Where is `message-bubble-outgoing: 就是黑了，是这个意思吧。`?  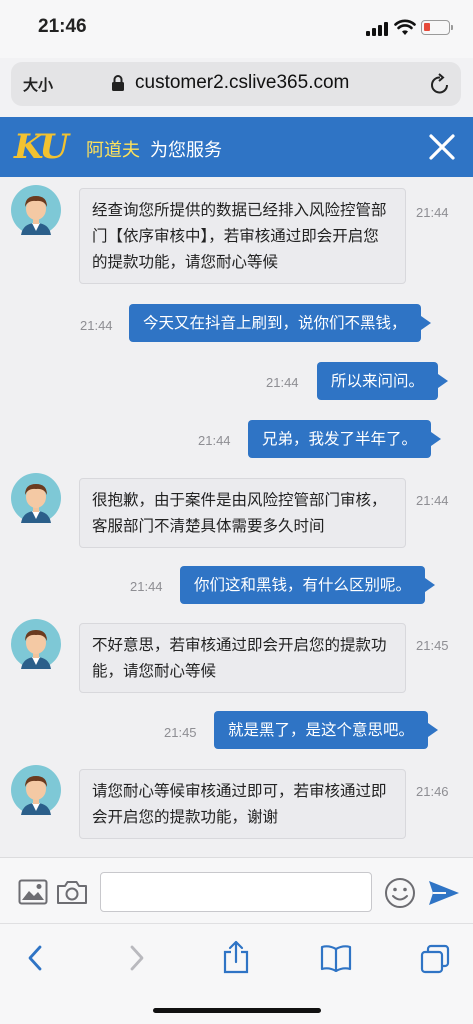 message-bubble-outgoing: 就是黑了，是这个意思吧。 is located at coordinates (326, 730).